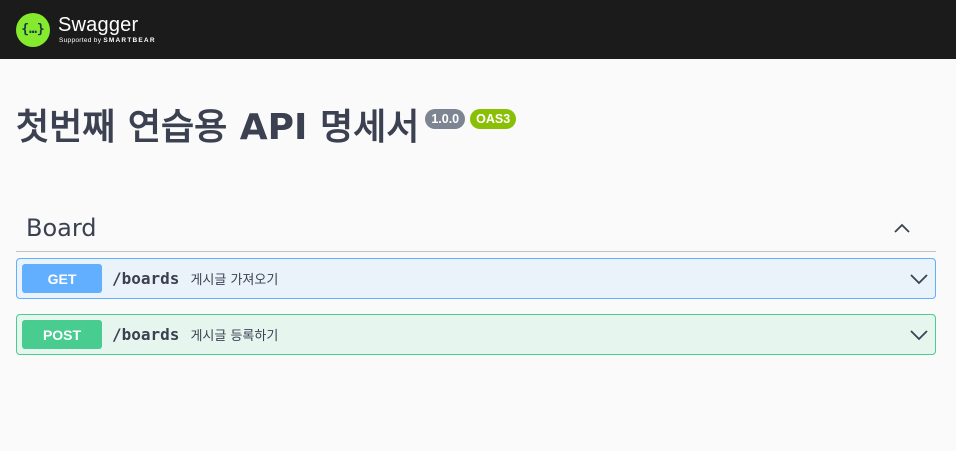 The image size is (956, 451). What do you see at coordinates (98, 24) in the screenshot?
I see `brand-name: Swagger` at bounding box center [98, 24].